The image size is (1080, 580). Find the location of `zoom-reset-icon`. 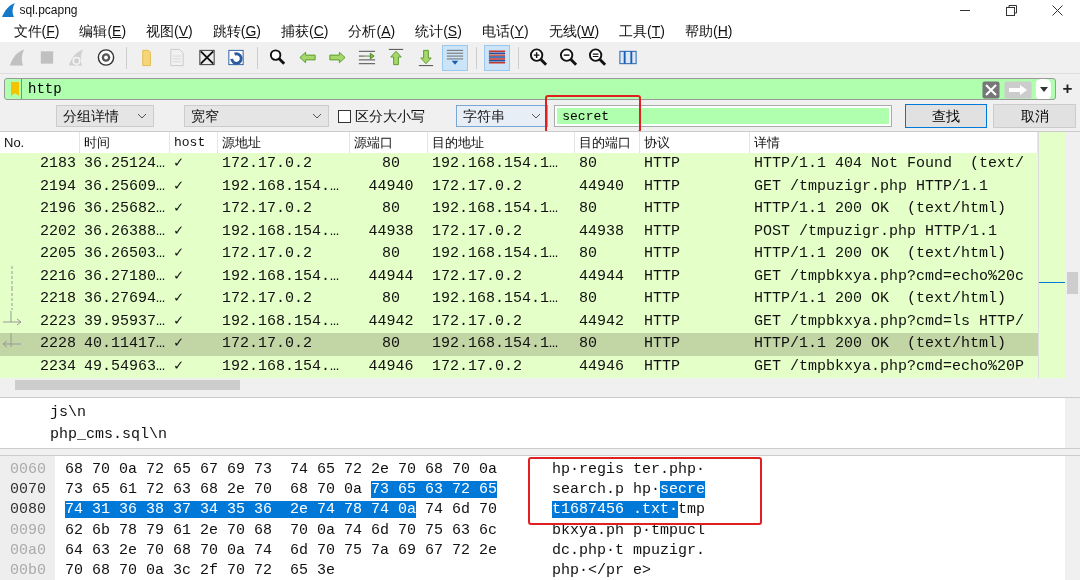

zoom-reset-icon is located at coordinates (598, 57).